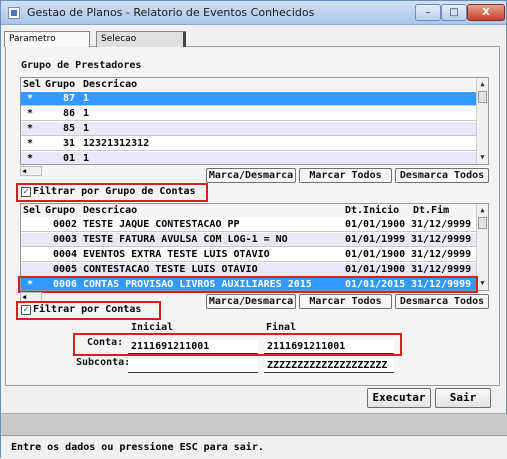 The height and width of the screenshot is (459, 507). Describe the element at coordinates (254, 114) in the screenshot. I see `table-row: * 86 1` at that location.